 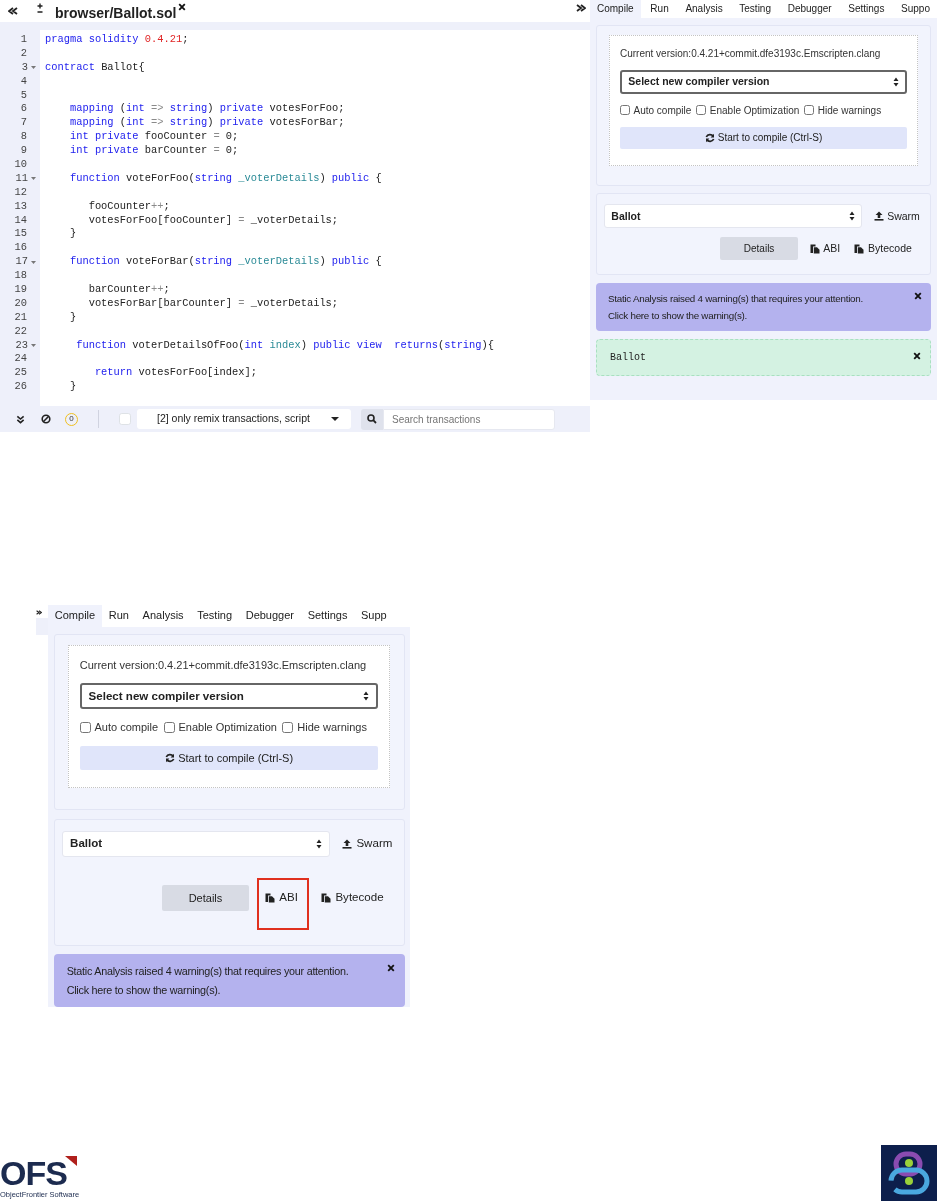 I want to click on code-line: mapping (int => string) private votesForBar;, so click(x=207, y=123).